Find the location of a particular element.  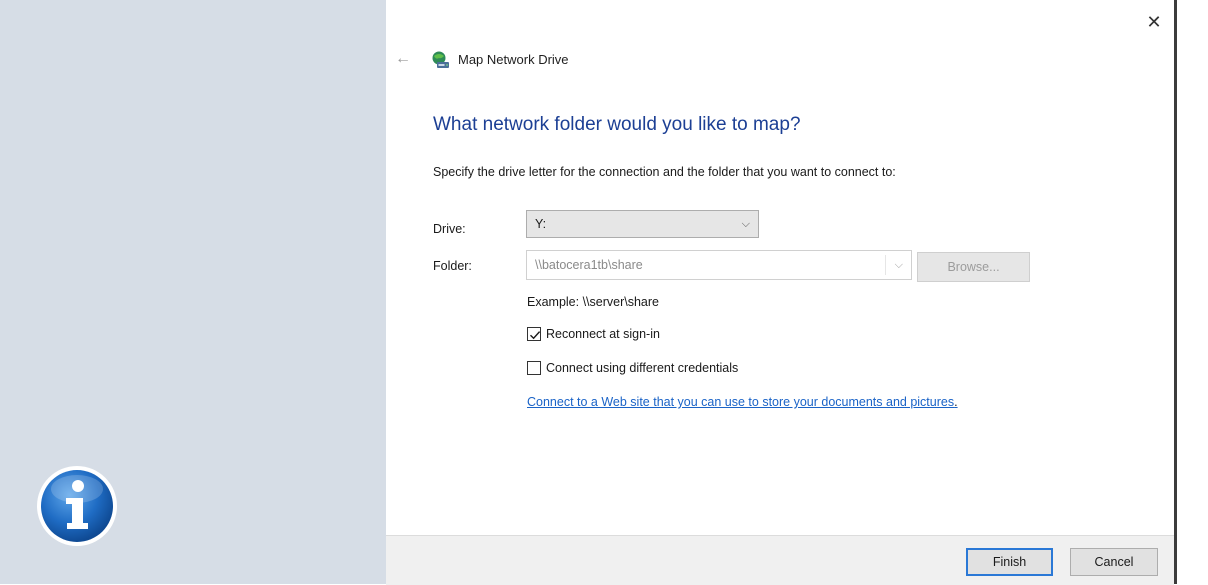

reconnect-checkbox-row: Reconnect at sign-in is located at coordinates (593, 334).